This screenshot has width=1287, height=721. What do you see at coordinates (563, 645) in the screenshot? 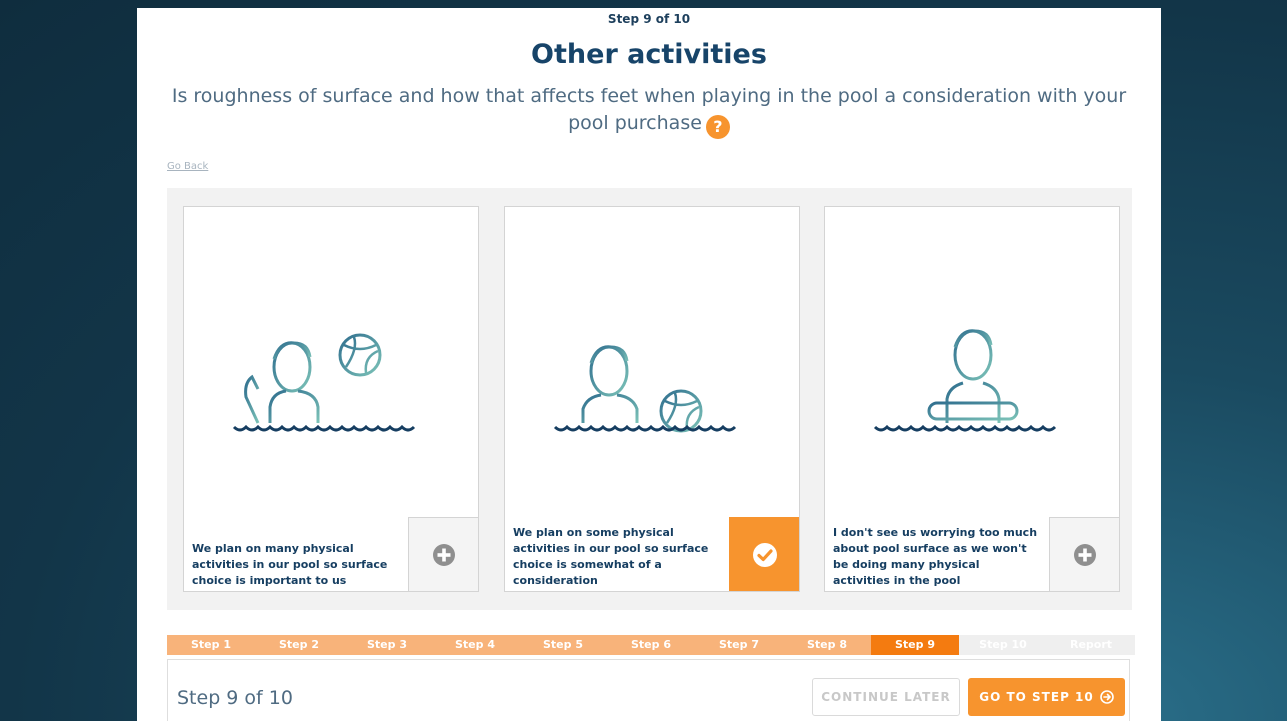
I see `progress-step-5: Step 5` at bounding box center [563, 645].